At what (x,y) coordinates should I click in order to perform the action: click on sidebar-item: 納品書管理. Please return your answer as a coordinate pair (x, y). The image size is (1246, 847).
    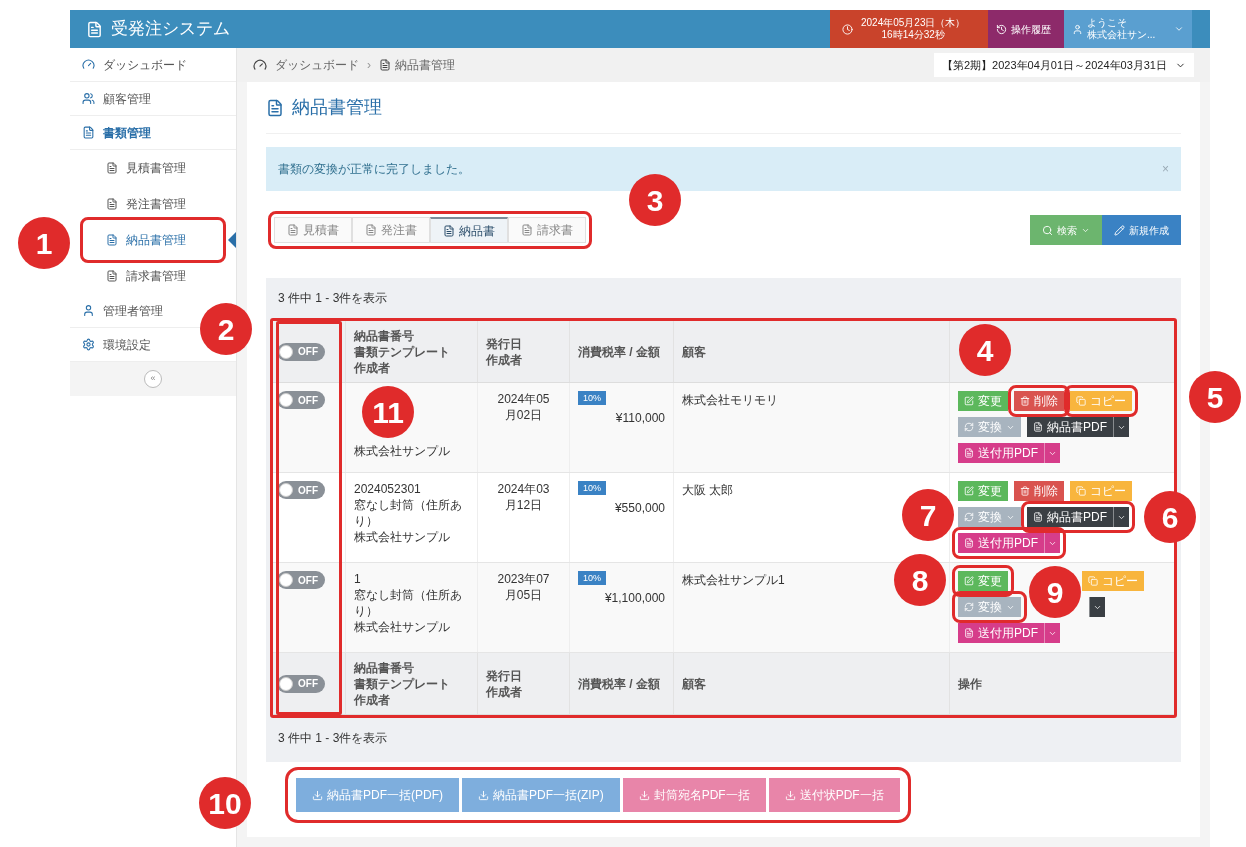
    Looking at the image, I should click on (153, 240).